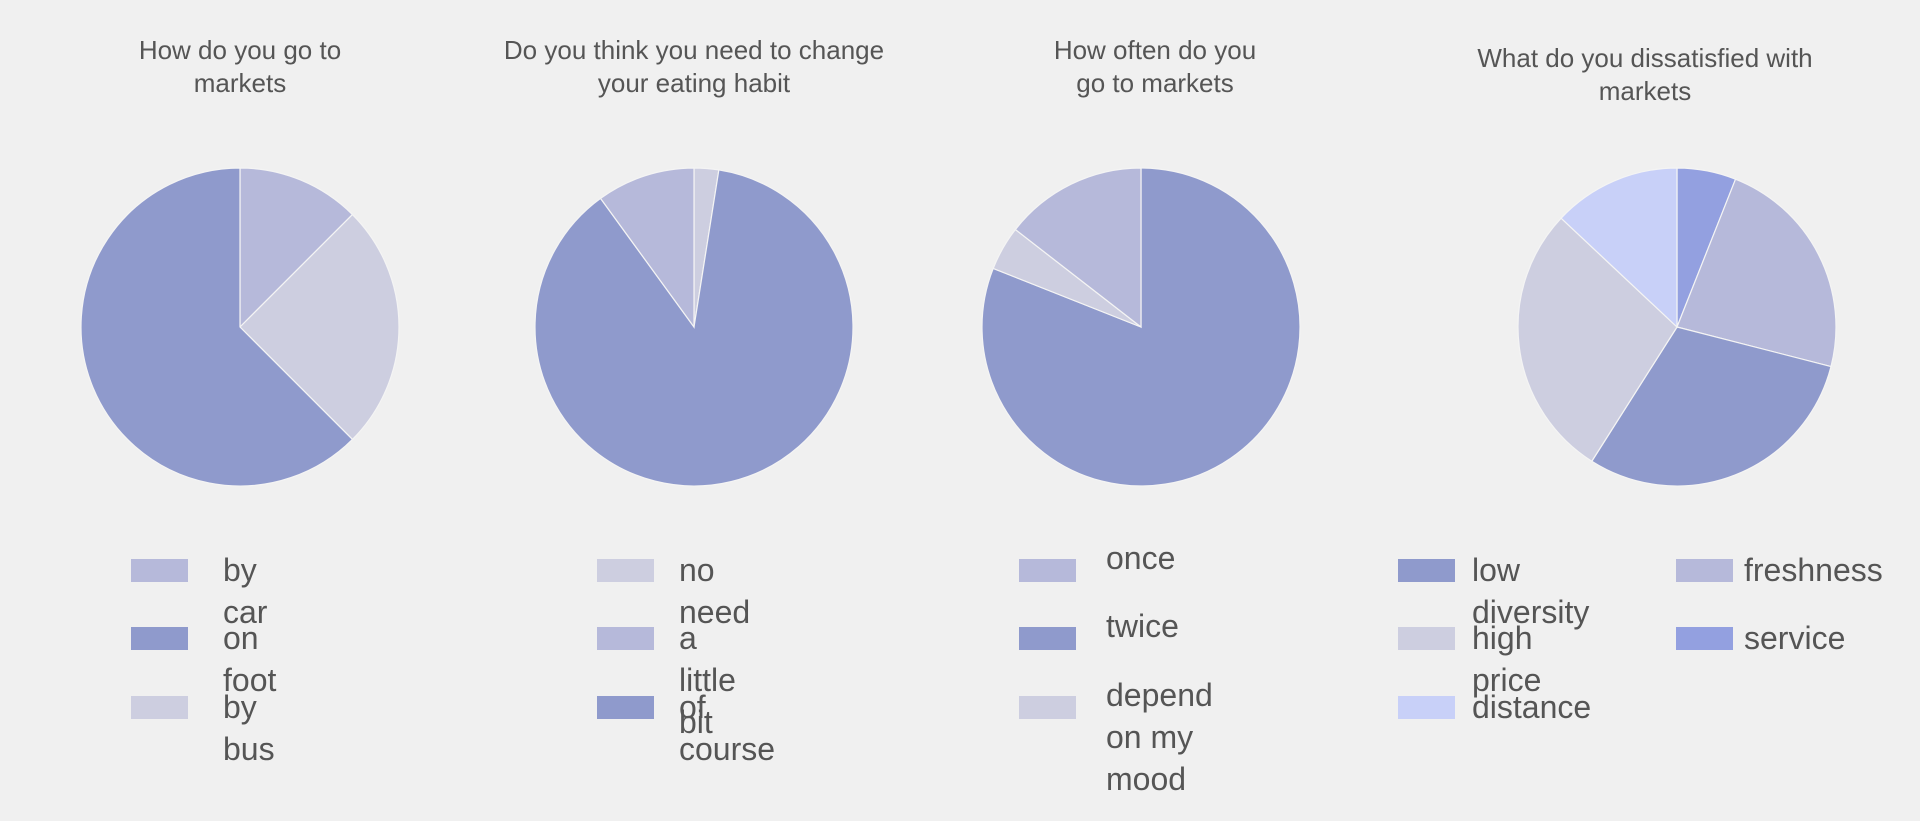 This screenshot has width=1920, height=821. Describe the element at coordinates (1155, 66) in the screenshot. I see `chart-title: How often do you go to markets` at that location.